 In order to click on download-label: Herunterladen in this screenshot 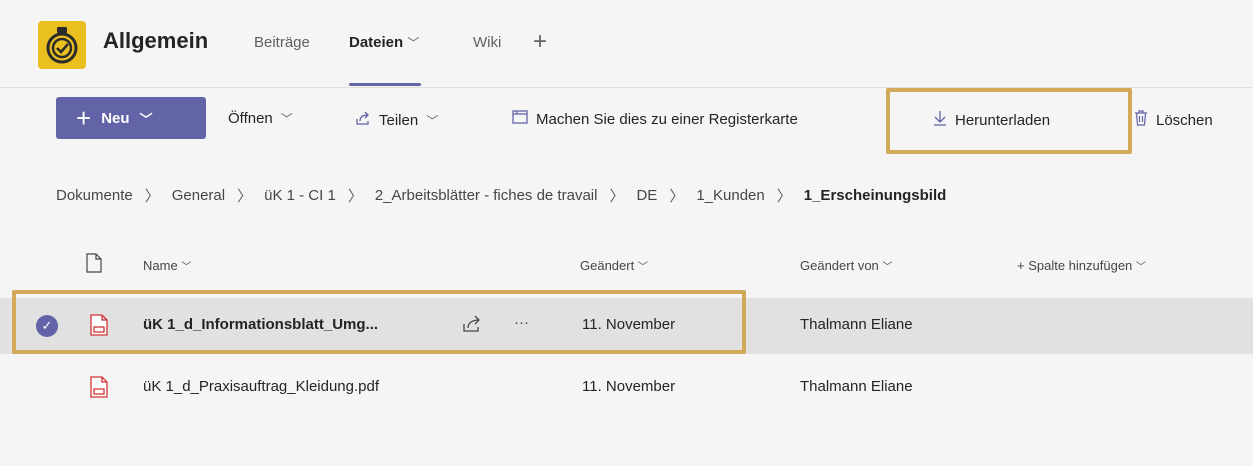, I will do `click(1003, 120)`.